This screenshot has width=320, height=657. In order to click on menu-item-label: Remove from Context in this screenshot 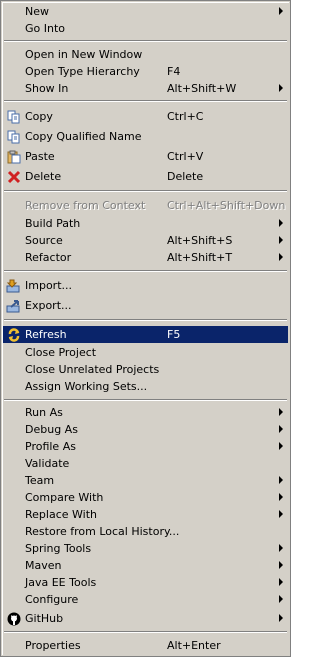, I will do `click(85, 205)`.